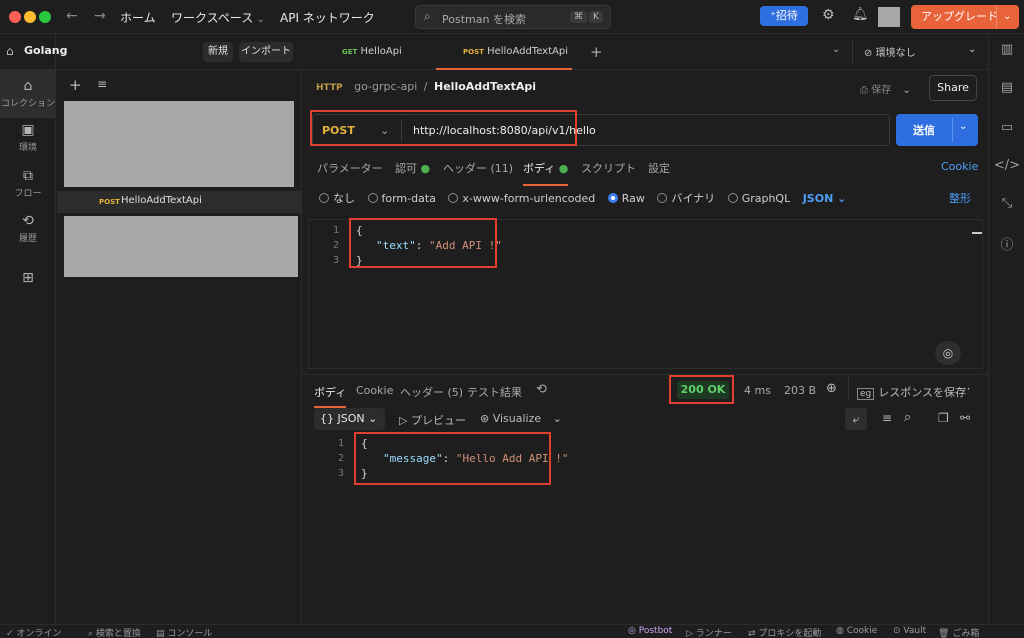  What do you see at coordinates (703, 390) in the screenshot?
I see `status-badge: 200 OK` at bounding box center [703, 390].